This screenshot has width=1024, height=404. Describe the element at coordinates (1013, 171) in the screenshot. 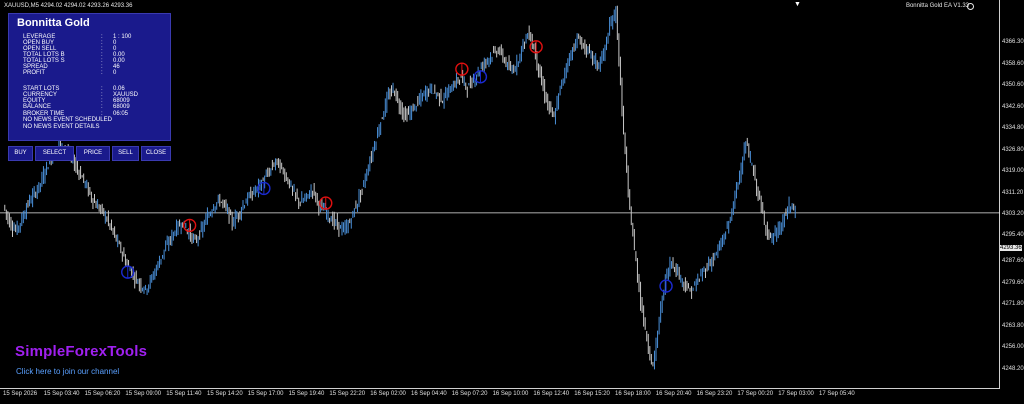

I see `price-tick: 4319.00` at that location.